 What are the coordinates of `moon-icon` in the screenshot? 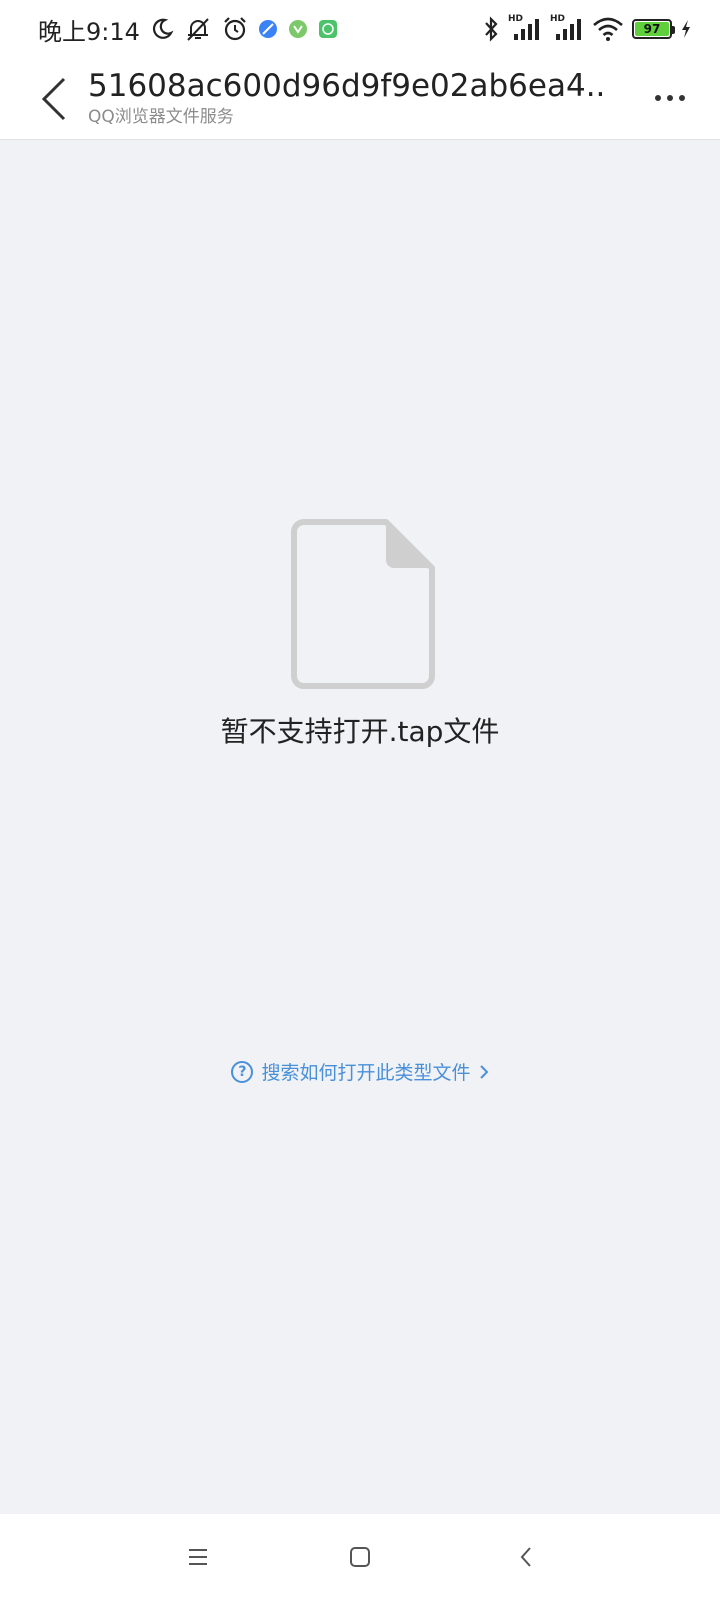 It's located at (162, 29).